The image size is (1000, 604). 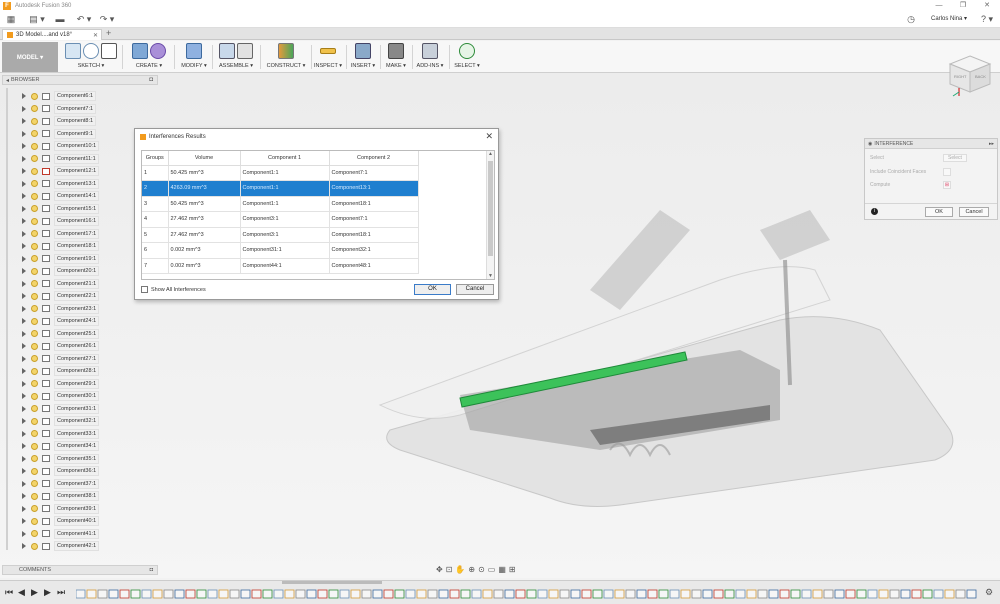 I want to click on line-icon, so click(x=91, y=51).